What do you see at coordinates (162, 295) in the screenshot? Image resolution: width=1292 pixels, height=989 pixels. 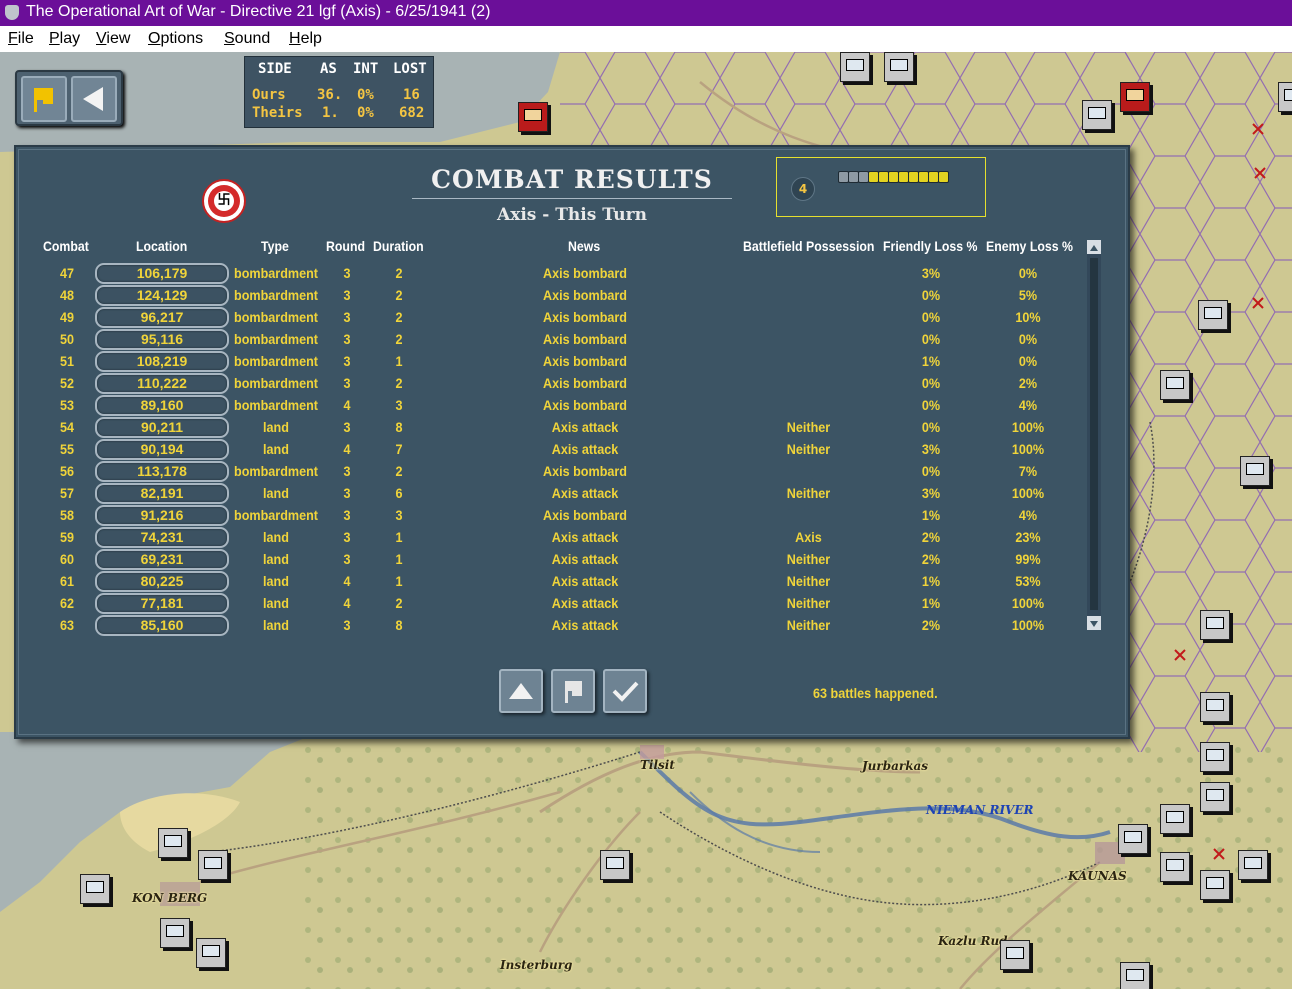 I see `location-button: 124,129` at bounding box center [162, 295].